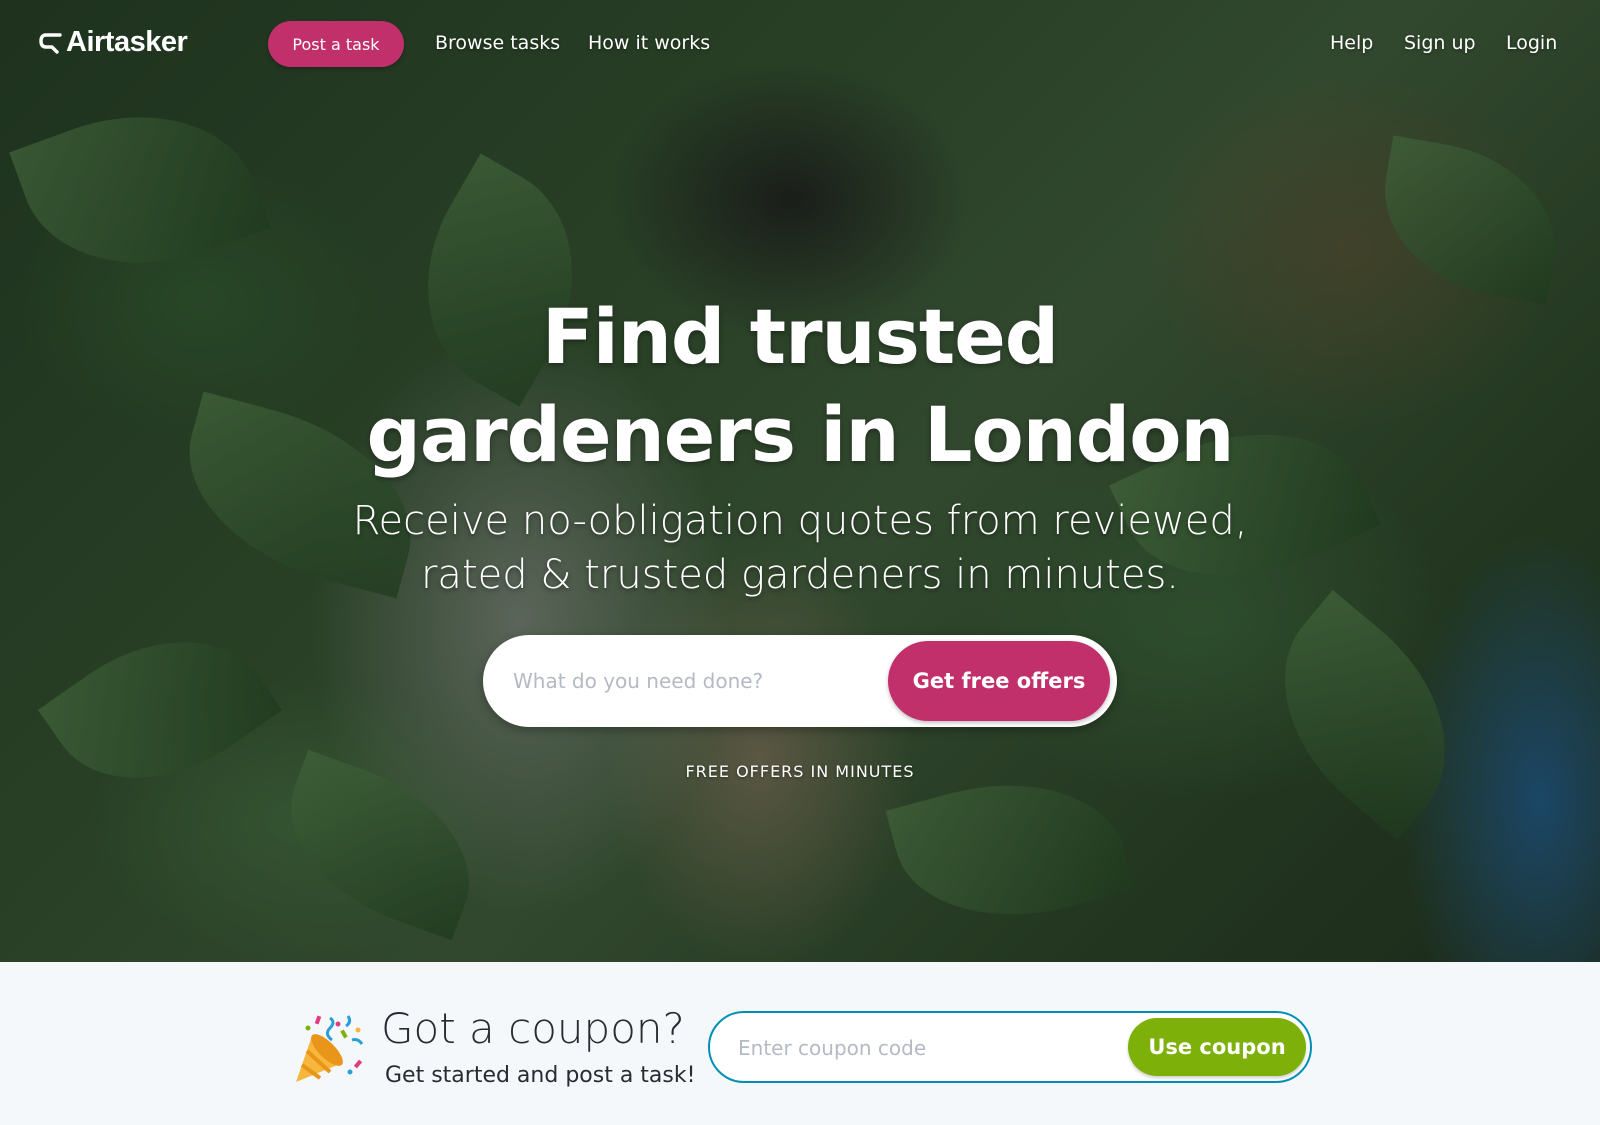 The width and height of the screenshot is (1600, 1125). Describe the element at coordinates (928, 1048) in the screenshot. I see `coupon-code-input` at that location.